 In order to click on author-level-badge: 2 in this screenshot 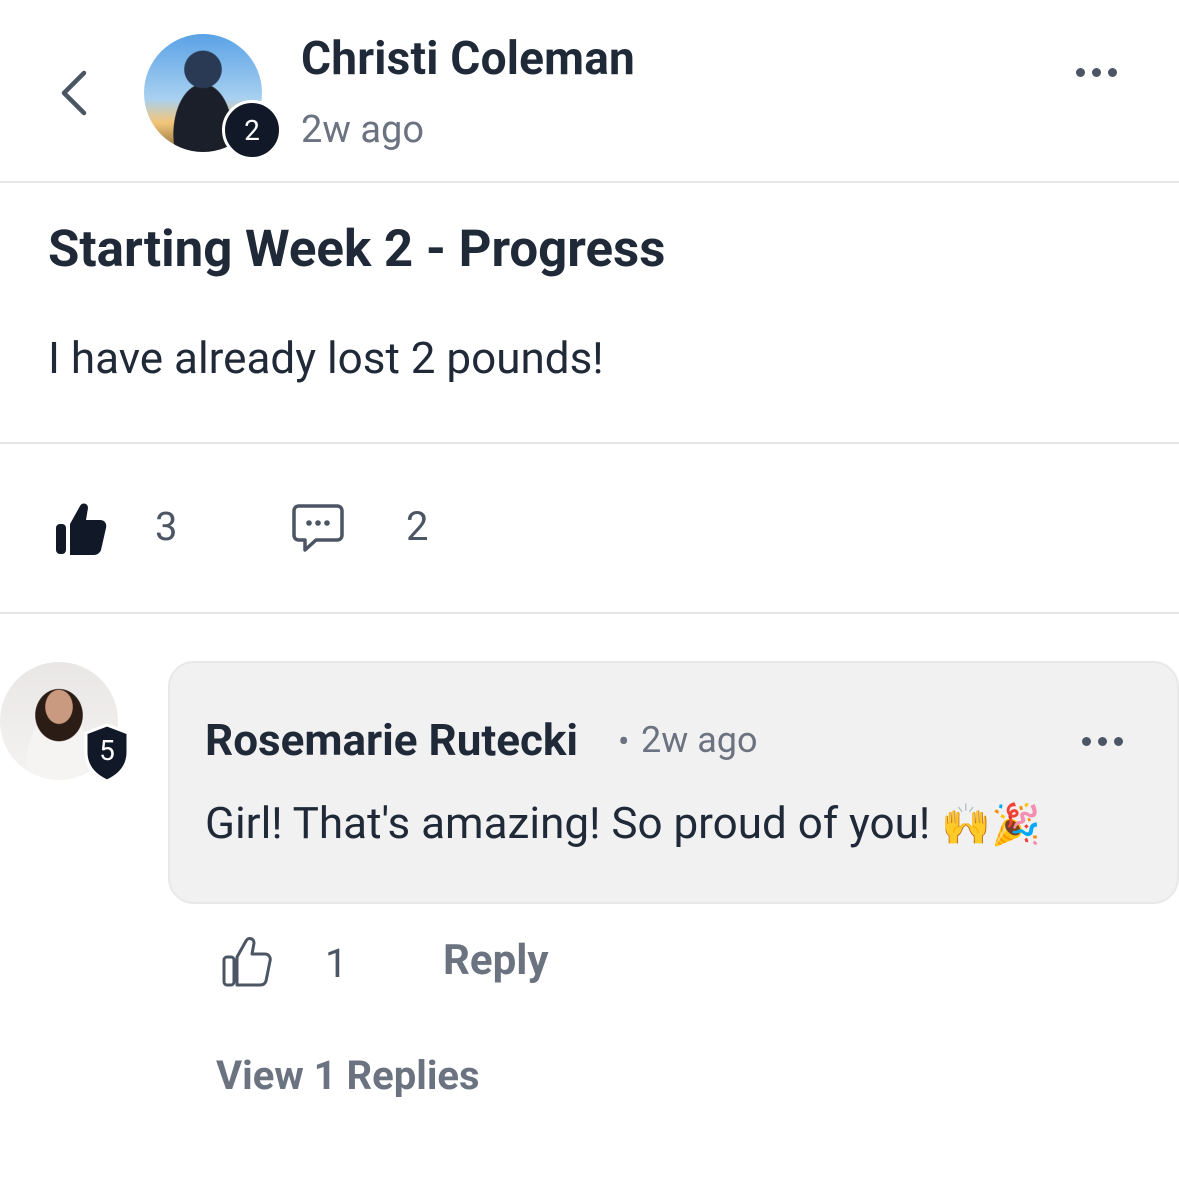, I will do `click(252, 130)`.